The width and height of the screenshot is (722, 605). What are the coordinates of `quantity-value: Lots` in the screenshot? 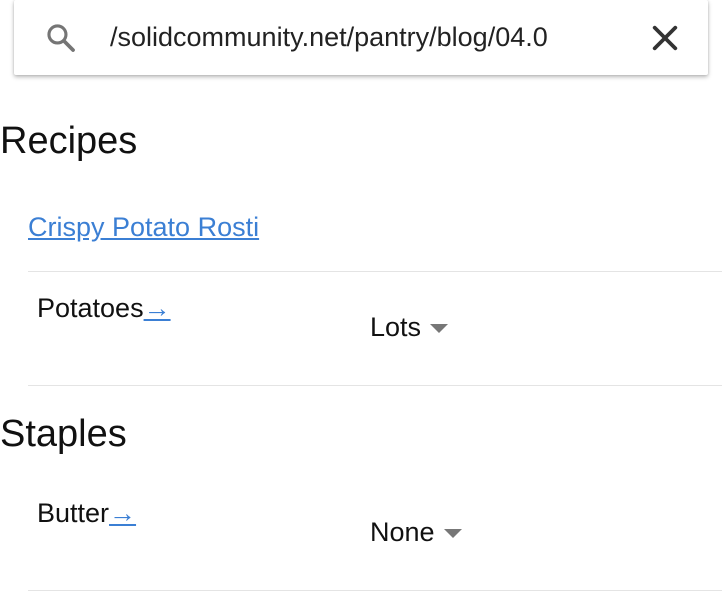 It's located at (396, 327).